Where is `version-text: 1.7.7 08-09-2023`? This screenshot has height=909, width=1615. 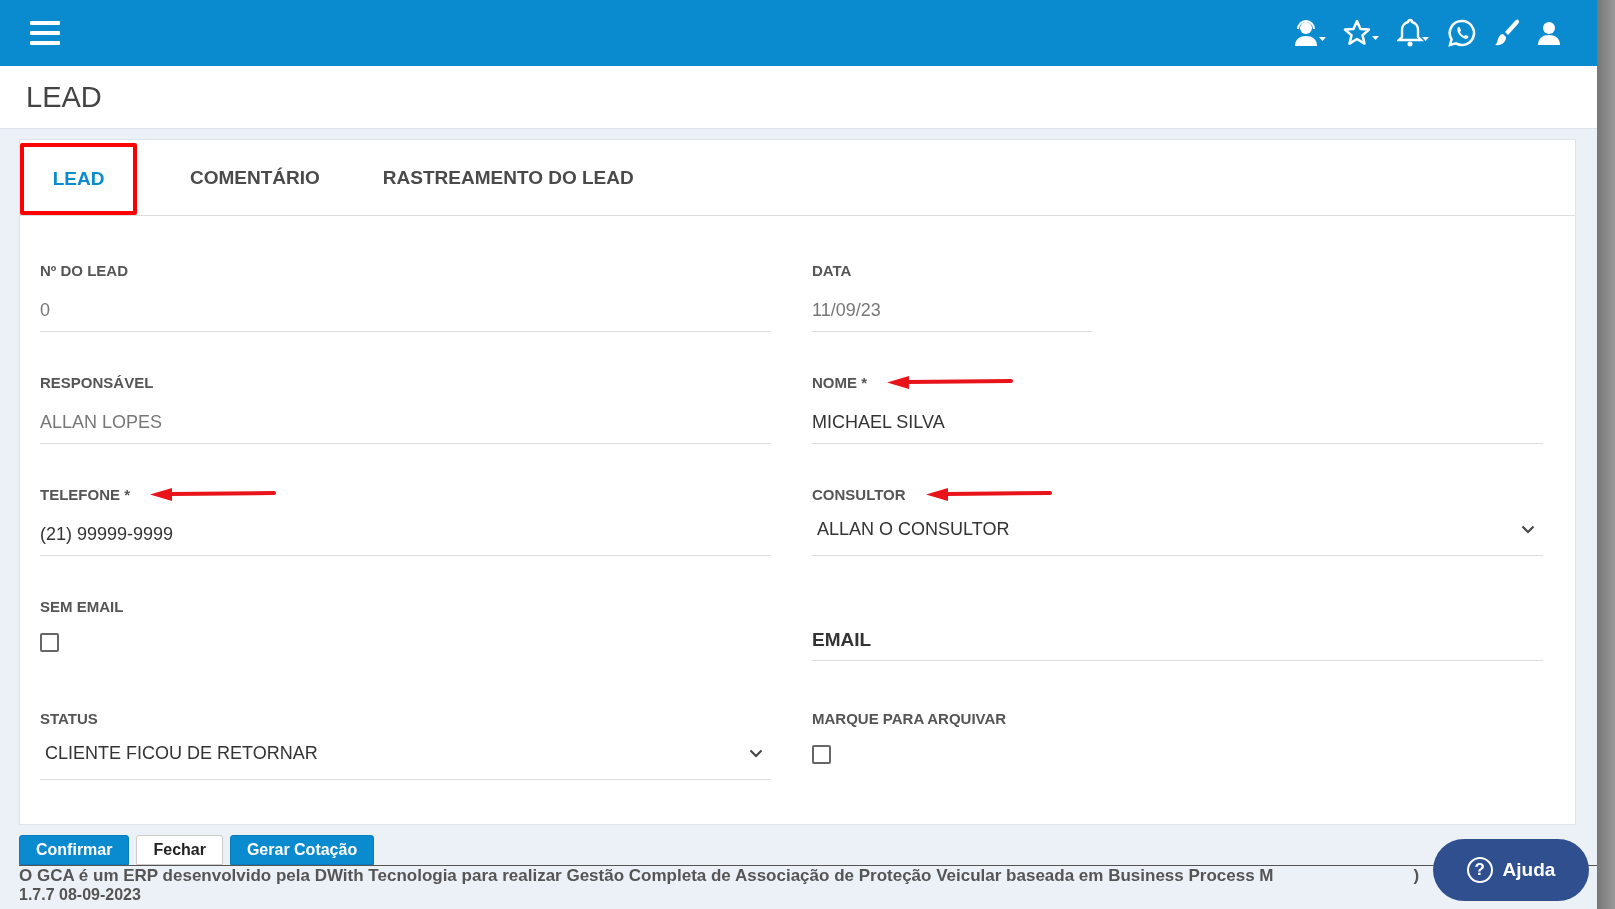 version-text: 1.7.7 08-09-2023 is located at coordinates (80, 894).